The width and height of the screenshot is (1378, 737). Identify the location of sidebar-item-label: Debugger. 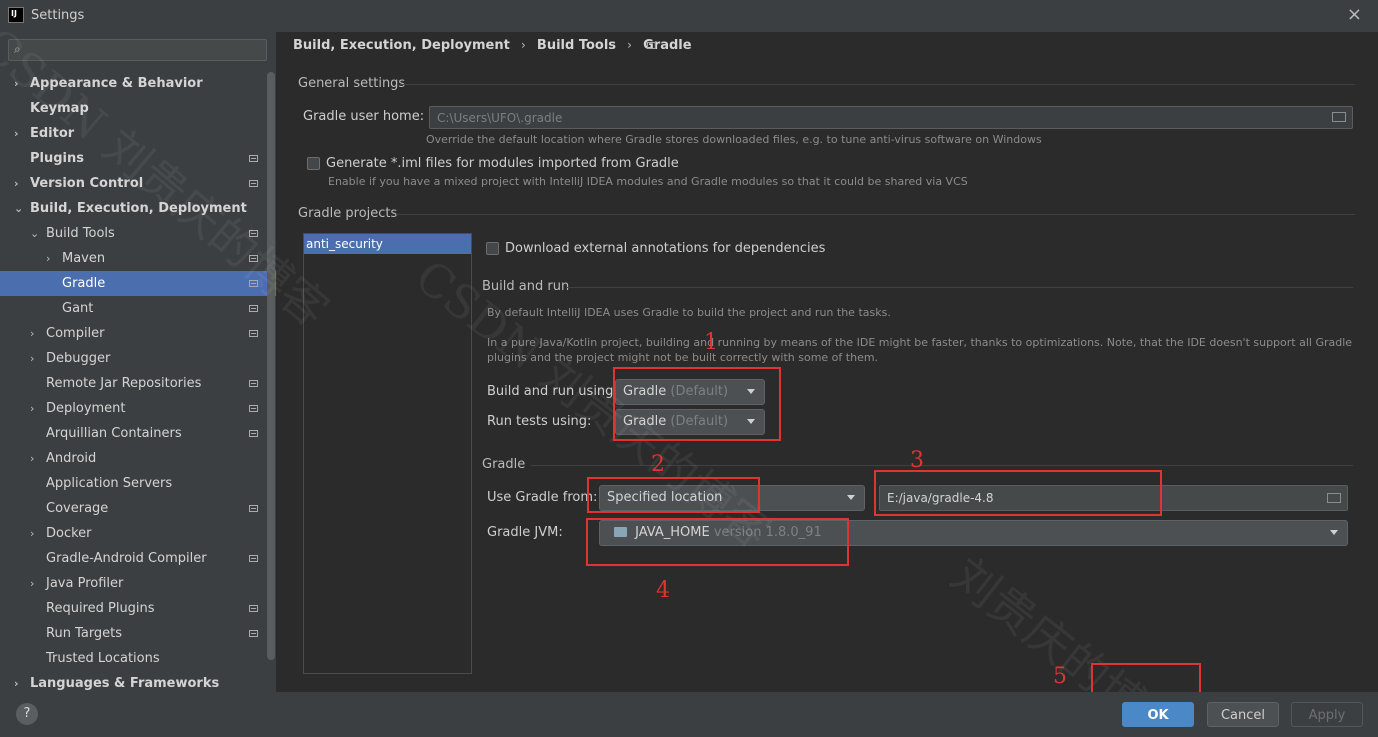
(78, 358).